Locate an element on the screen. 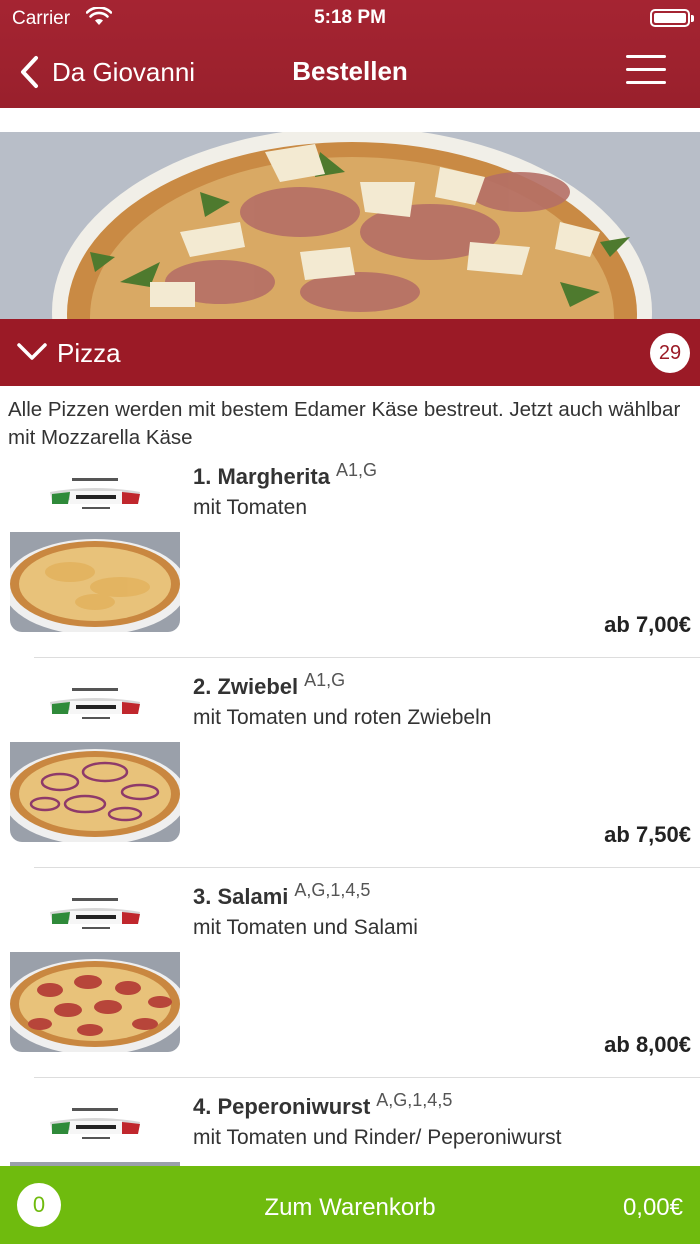  chevron-left-icon is located at coordinates (29, 72).